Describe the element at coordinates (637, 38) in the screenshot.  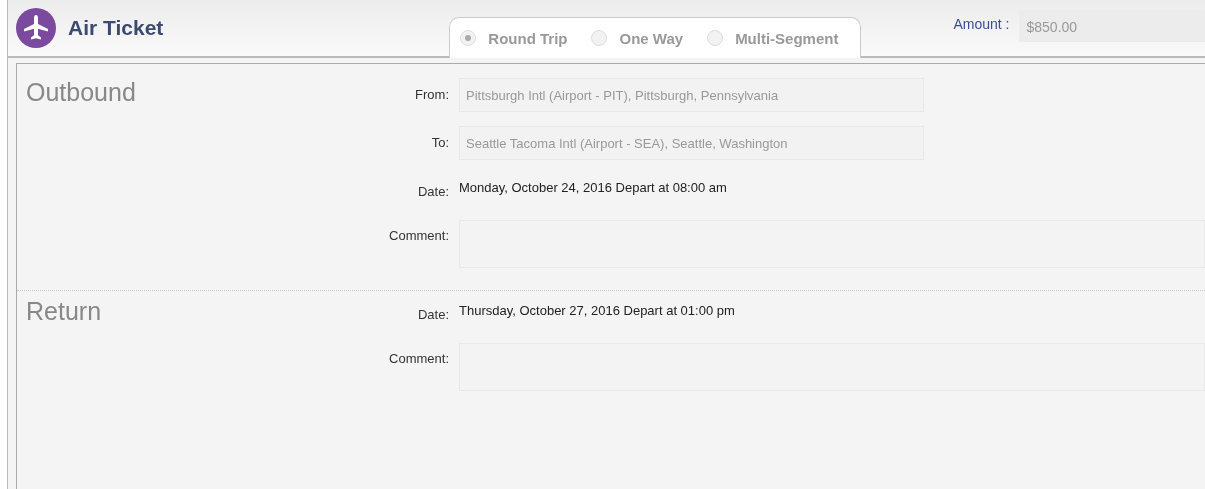
I see `trip-type-option: One Way` at that location.